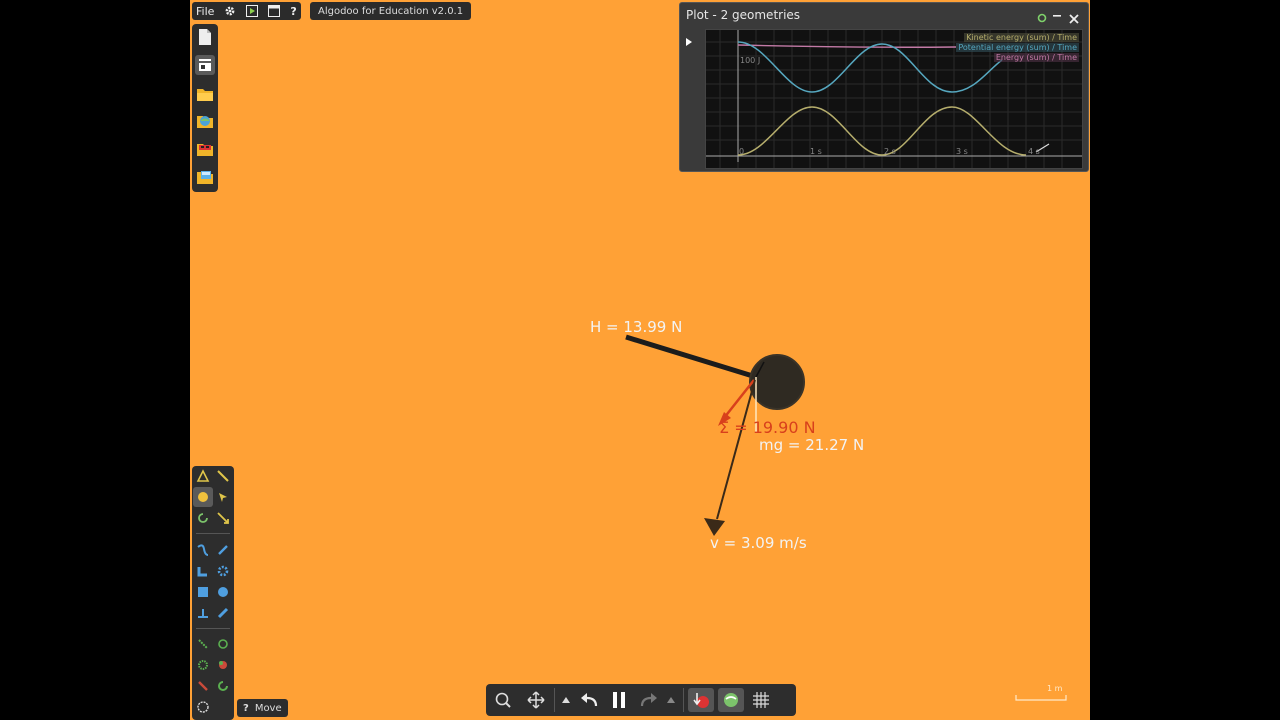  Describe the element at coordinates (619, 700) in the screenshot. I see `pause-icon` at that location.